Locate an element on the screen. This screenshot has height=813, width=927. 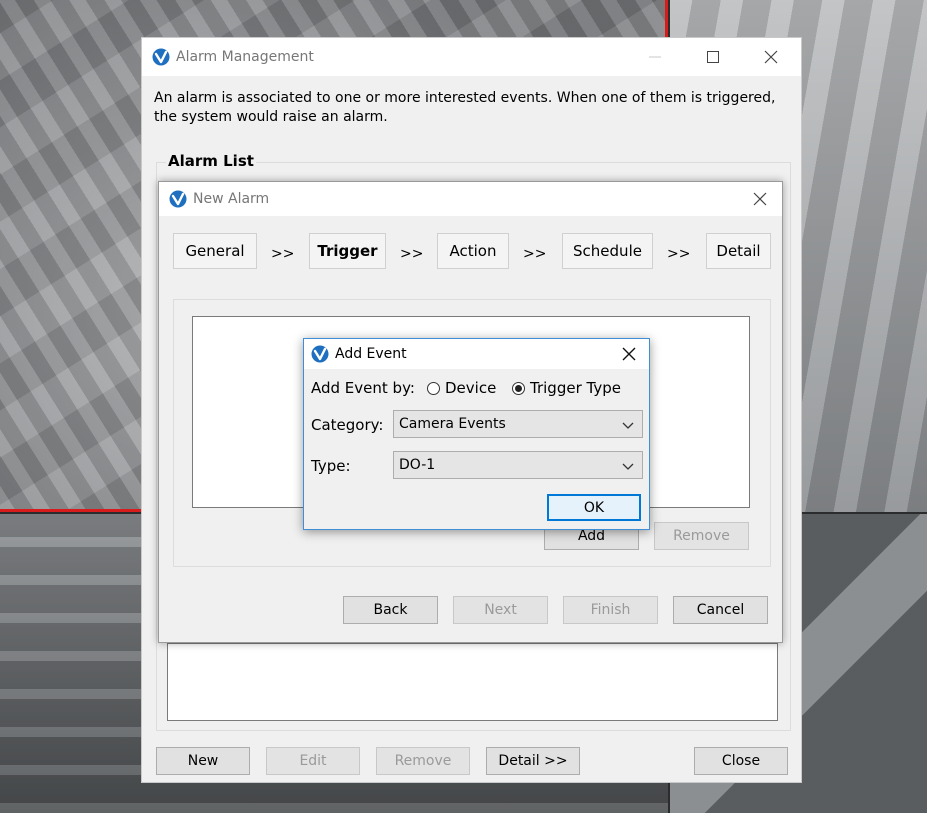
dialog-title: Add Event is located at coordinates (371, 354).